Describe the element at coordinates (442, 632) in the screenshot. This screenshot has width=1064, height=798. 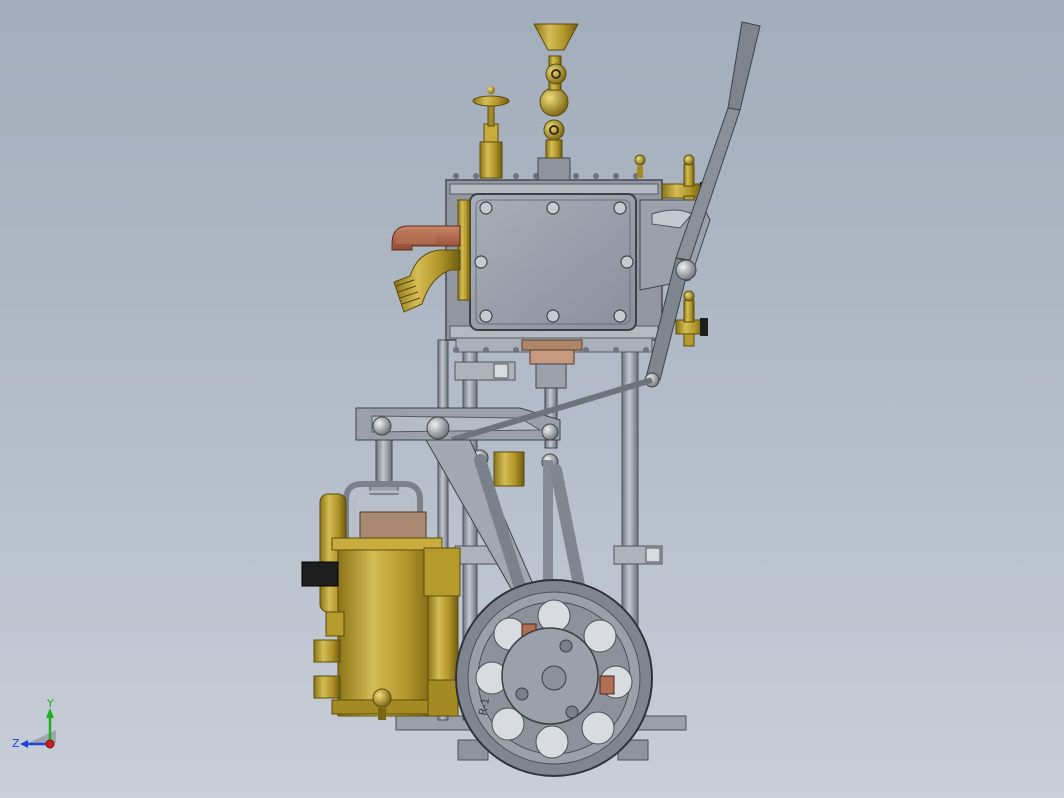
I see `pump-side-column` at that location.